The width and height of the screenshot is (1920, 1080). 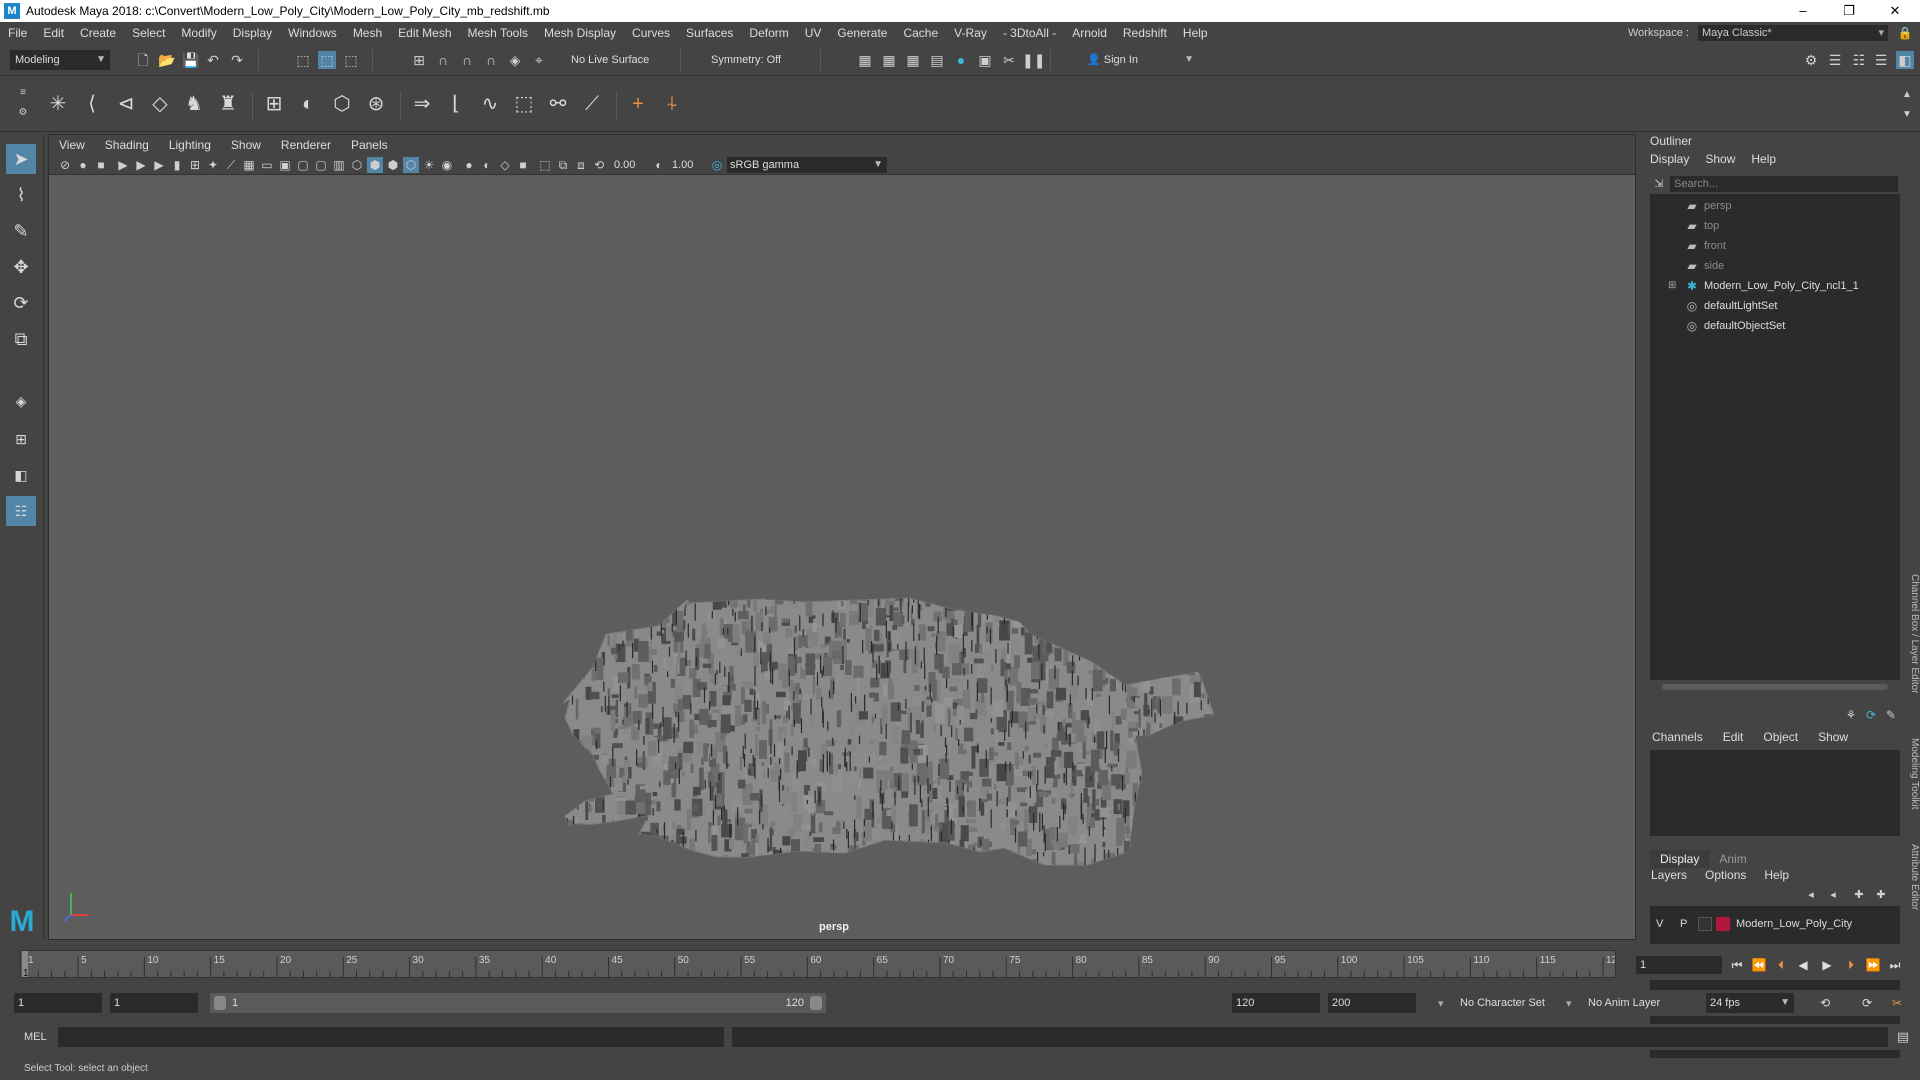 I want to click on move-tool-icon: ✥, so click(x=21, y=267).